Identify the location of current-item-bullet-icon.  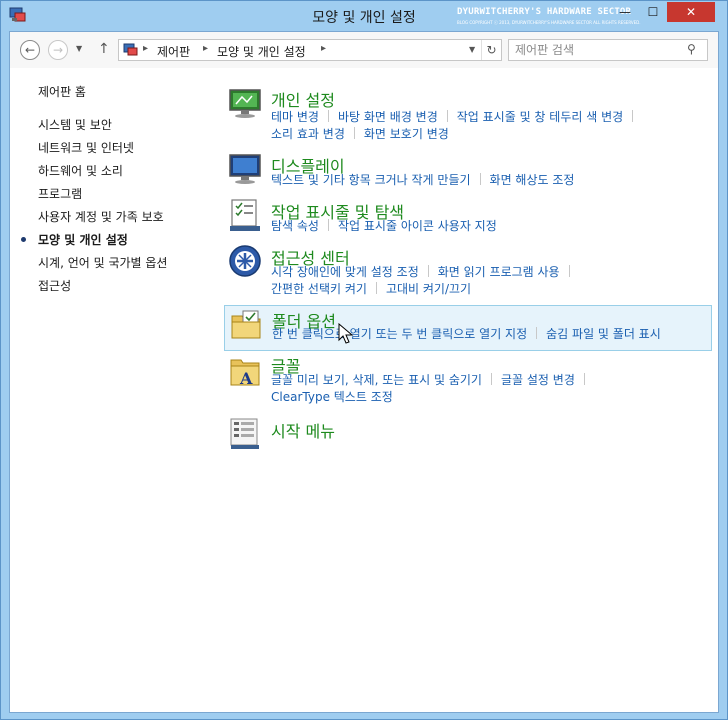
(23, 239).